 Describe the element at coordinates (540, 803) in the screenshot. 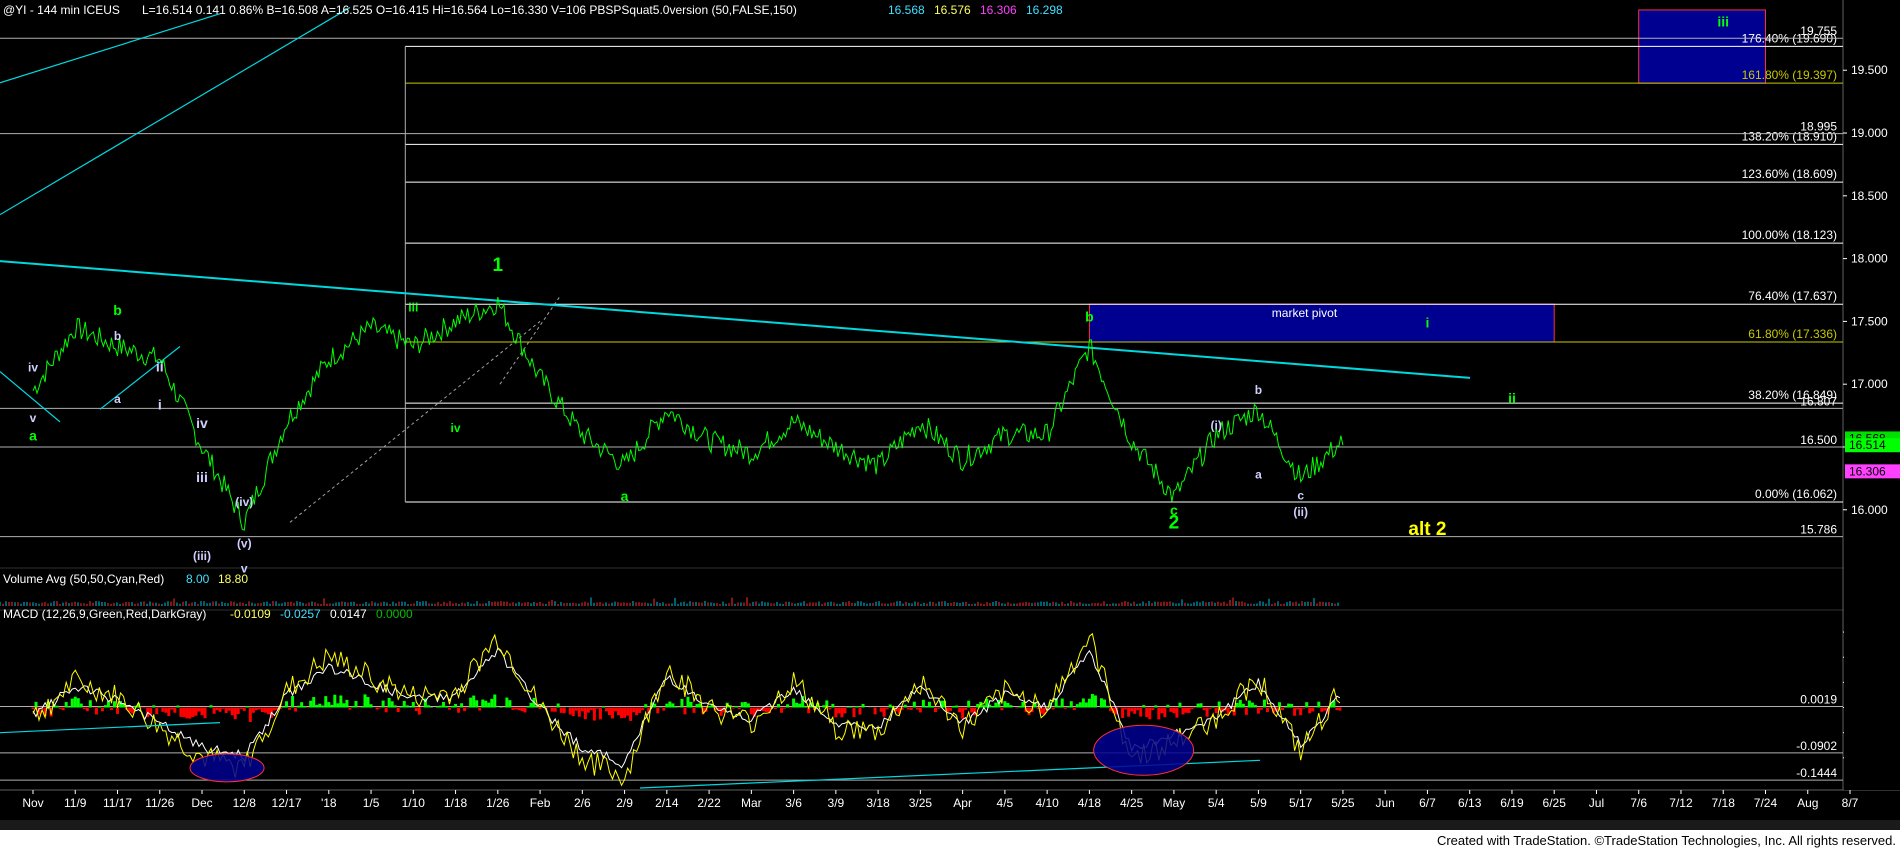

I see `x-tick-label-12: Feb` at that location.